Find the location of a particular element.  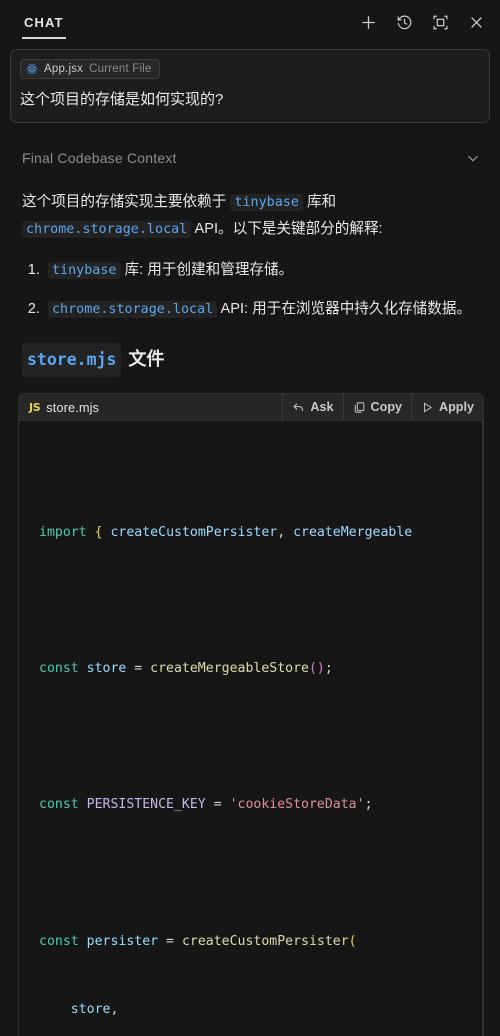

close-icon is located at coordinates (476, 22).